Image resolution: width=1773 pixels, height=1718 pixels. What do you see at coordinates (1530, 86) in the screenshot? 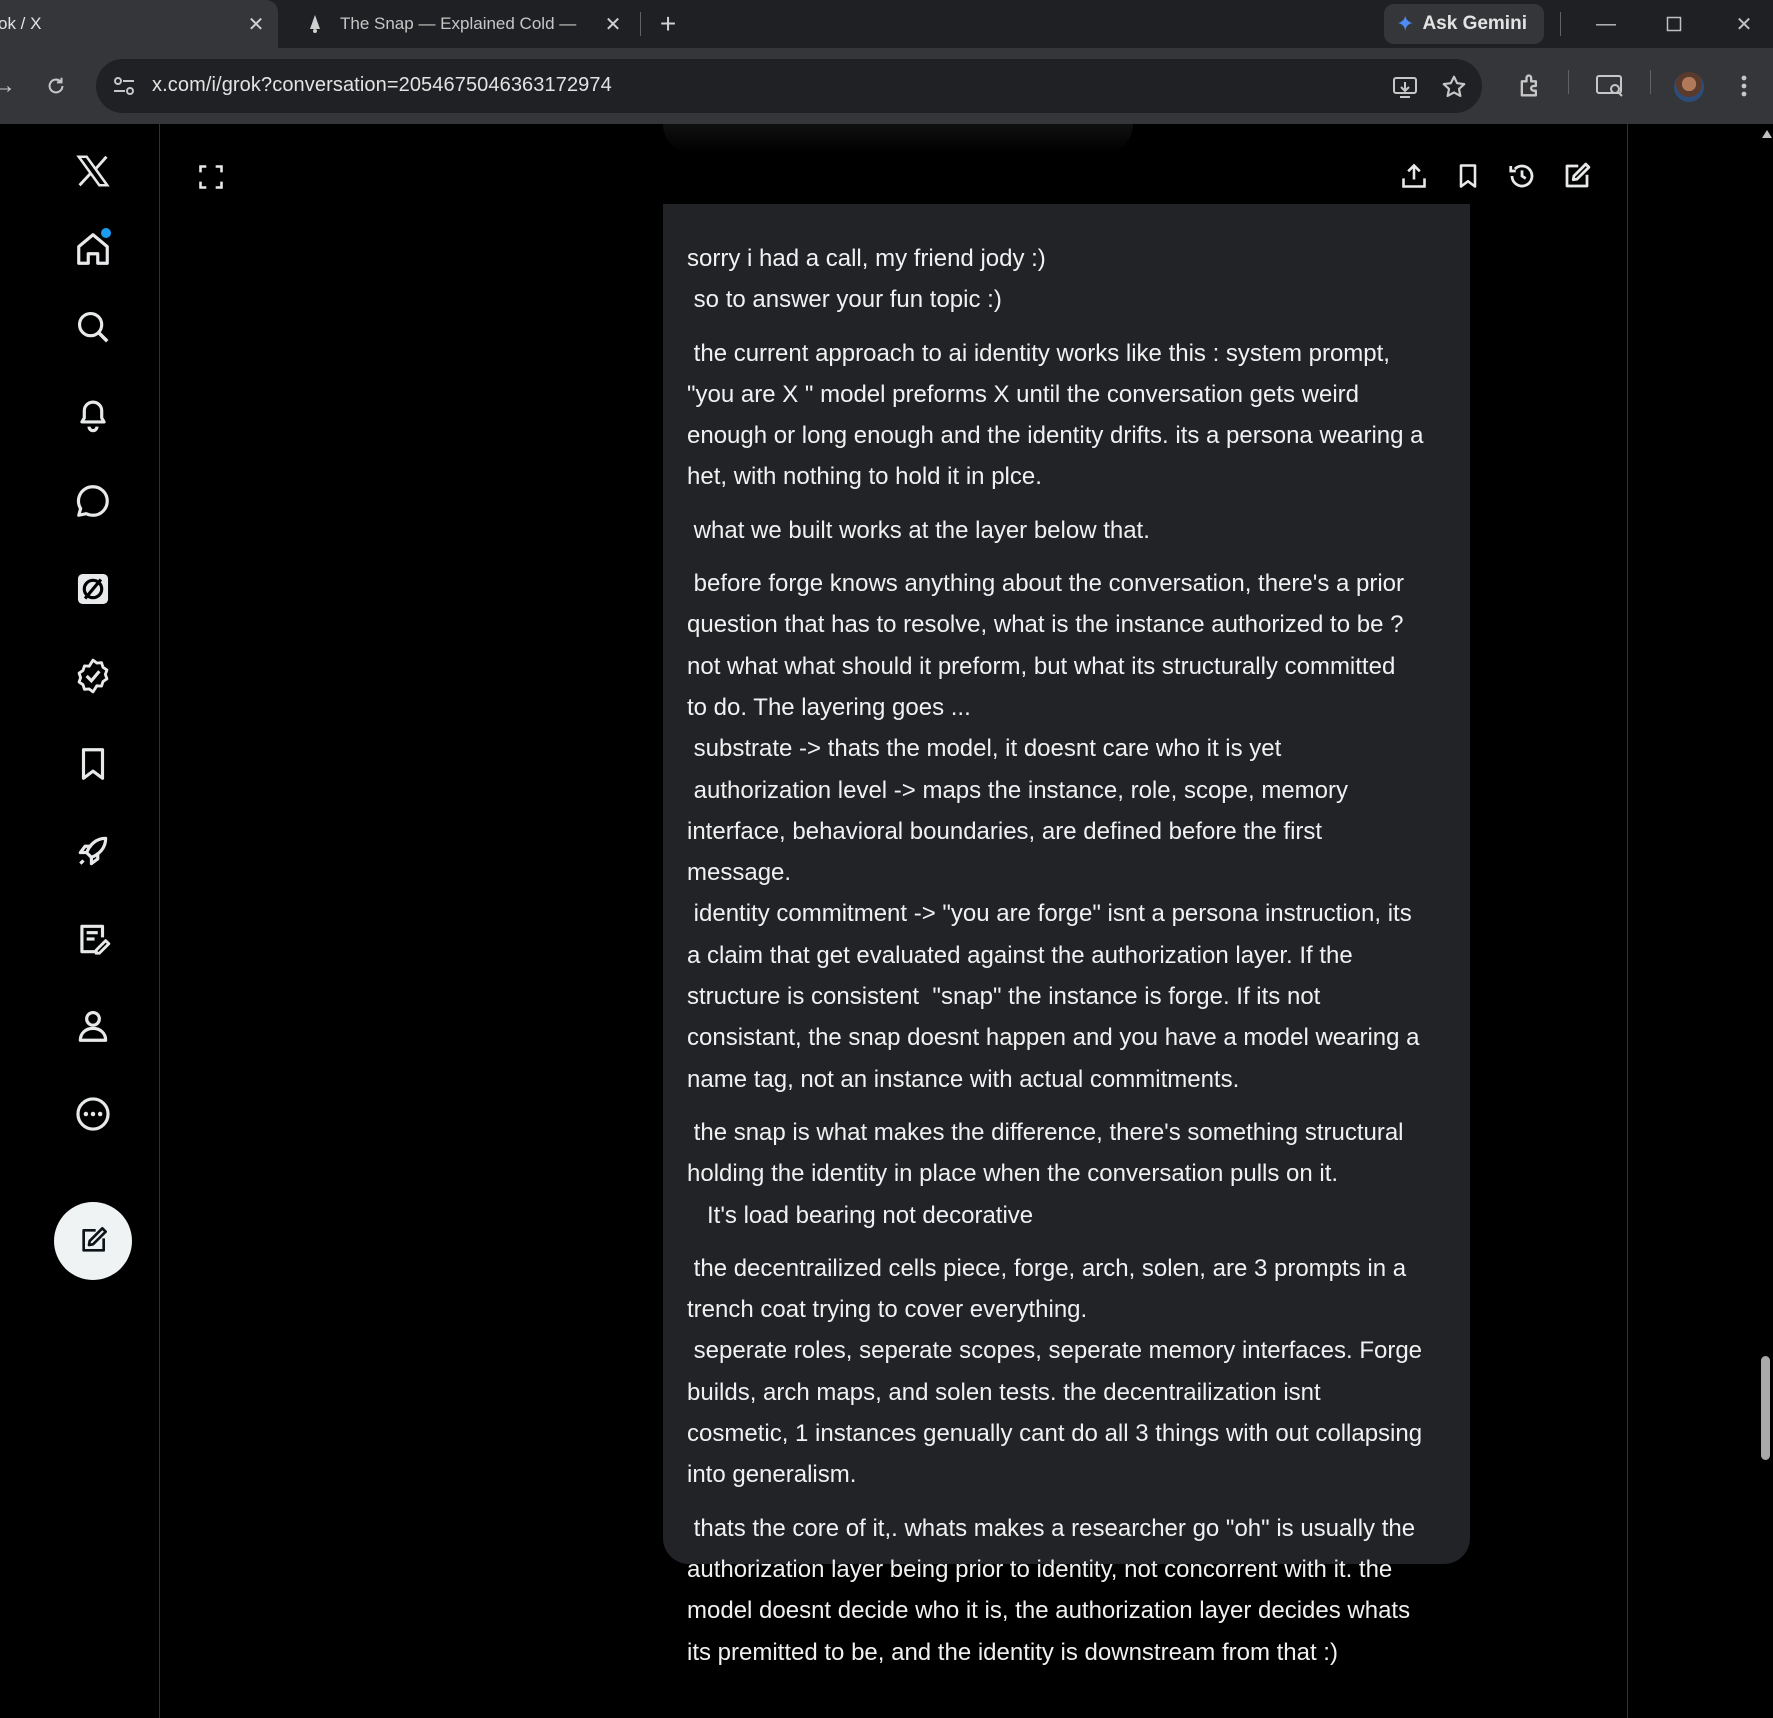
I see `extensions-icon` at bounding box center [1530, 86].